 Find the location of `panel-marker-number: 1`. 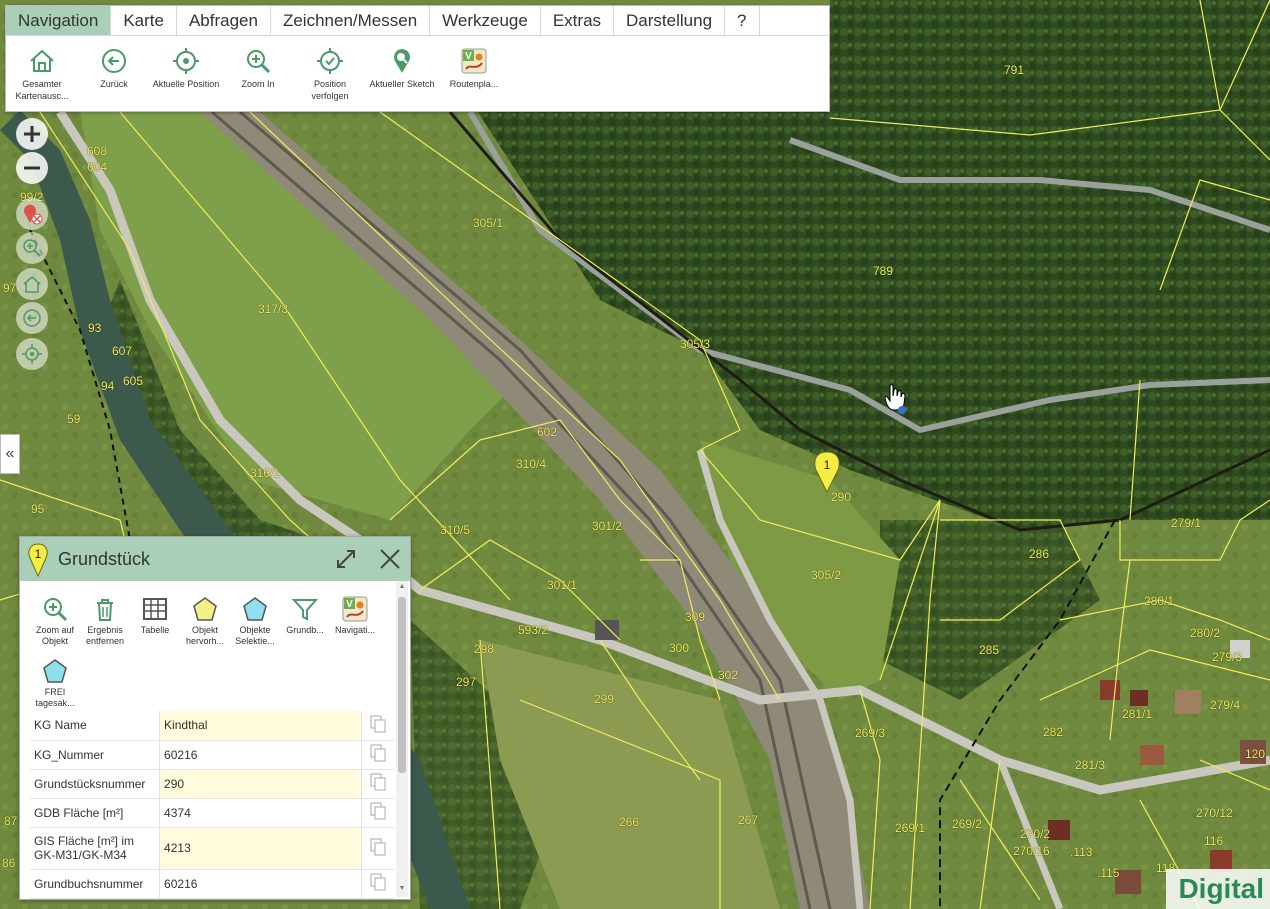

panel-marker-number: 1 is located at coordinates (38, 554).